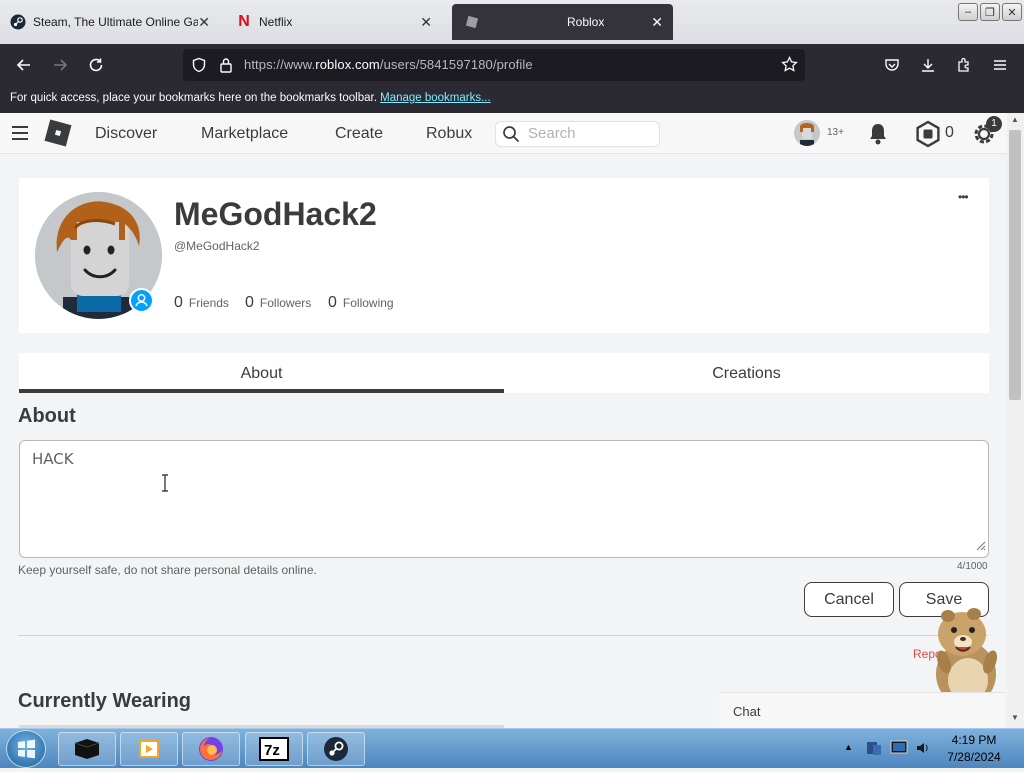 Image resolution: width=1024 pixels, height=772 pixels. I want to click on currently-wearing-heading: Currently Wearing, so click(104, 701).